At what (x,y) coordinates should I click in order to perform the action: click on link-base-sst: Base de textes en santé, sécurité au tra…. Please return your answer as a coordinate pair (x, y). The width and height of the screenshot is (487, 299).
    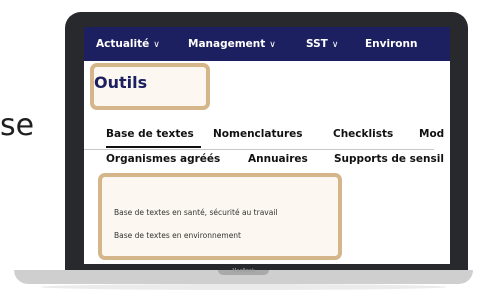
    Looking at the image, I should click on (196, 212).